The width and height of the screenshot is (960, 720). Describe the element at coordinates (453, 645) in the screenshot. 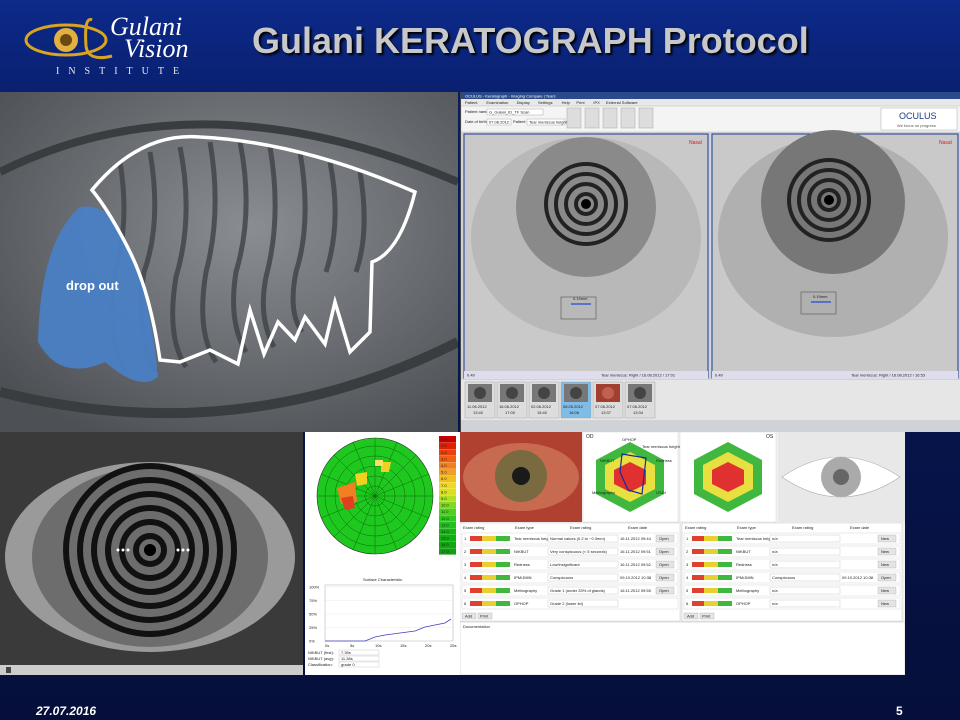

I see `graph-x-label: 25s` at that location.